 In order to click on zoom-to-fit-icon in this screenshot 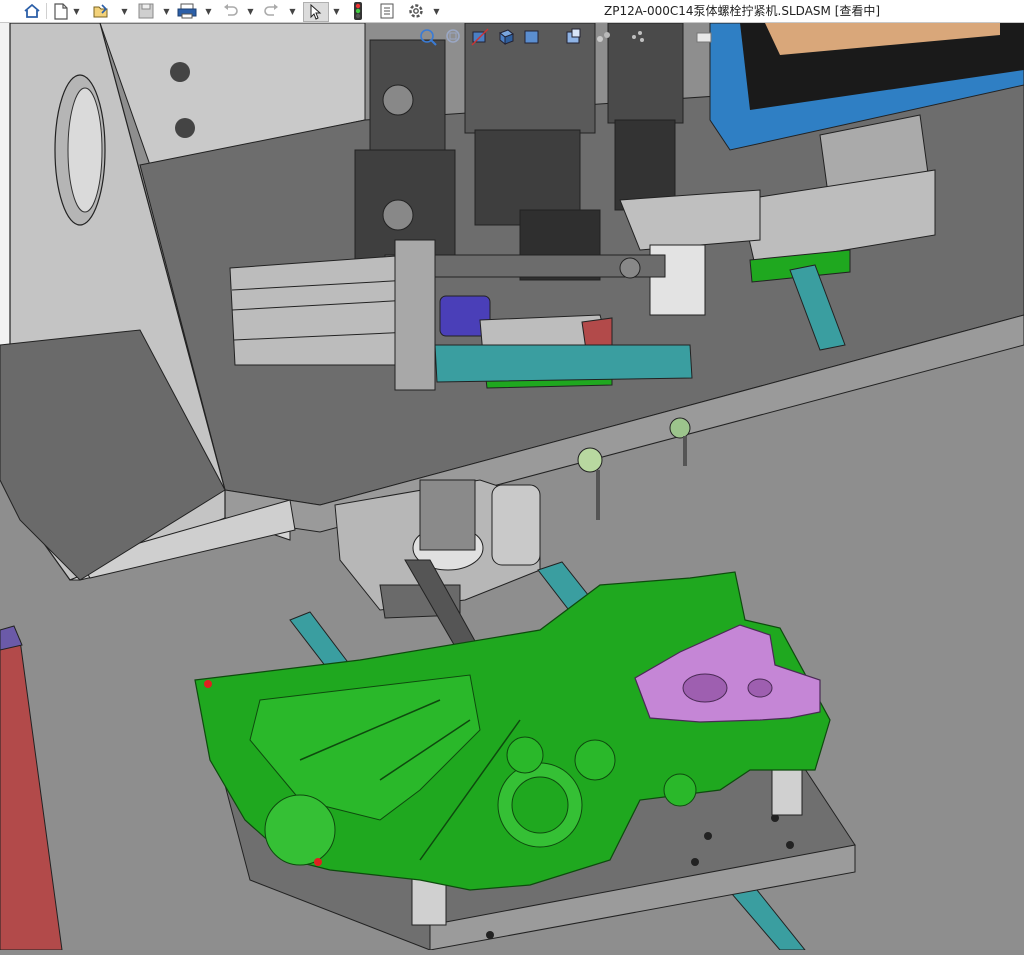, I will do `click(428, 37)`.